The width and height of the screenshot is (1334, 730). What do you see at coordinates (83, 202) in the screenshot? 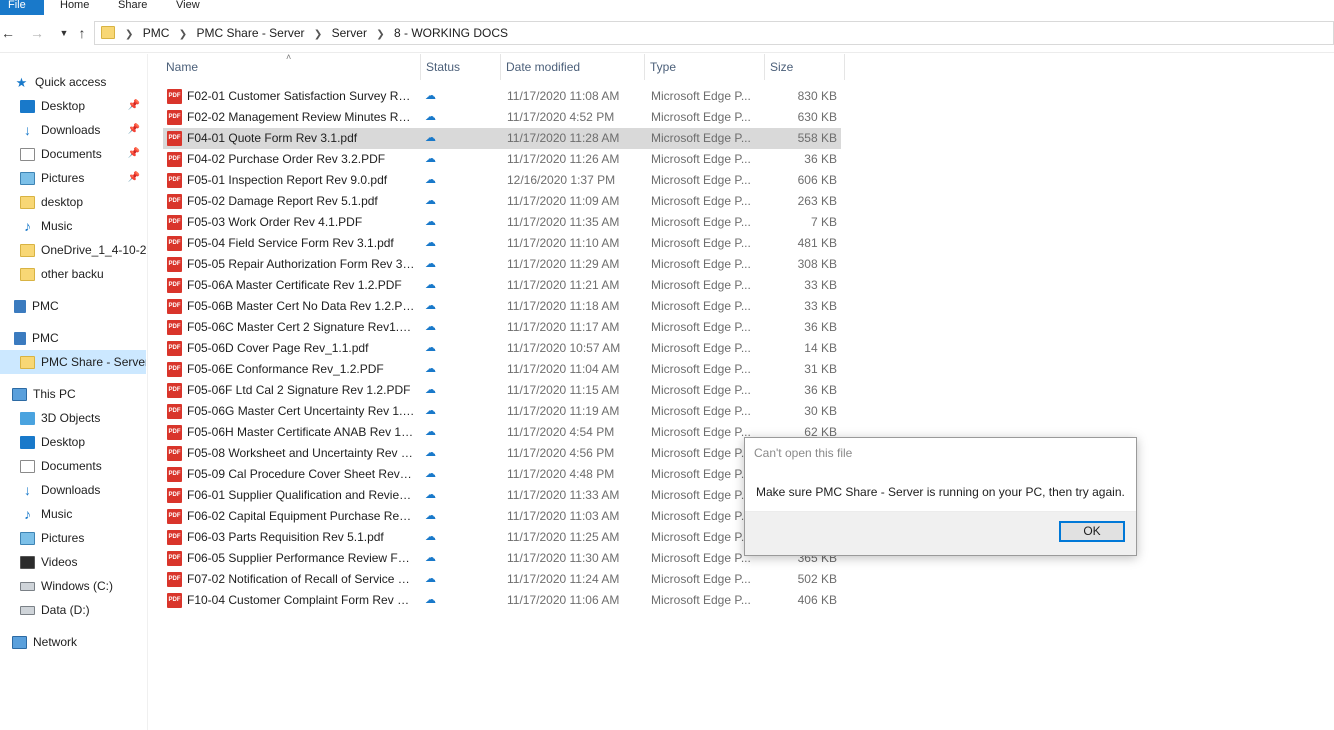
I see `nav-desktop-folder: desktop` at bounding box center [83, 202].